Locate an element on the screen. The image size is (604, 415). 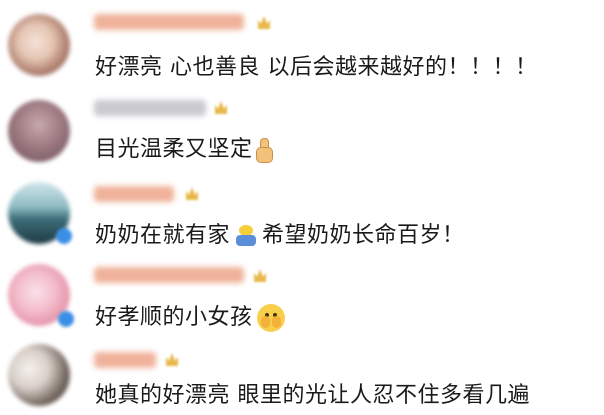
comment-text: 奶奶在就有家 希望奶奶长命百岁！ is located at coordinates (280, 236).